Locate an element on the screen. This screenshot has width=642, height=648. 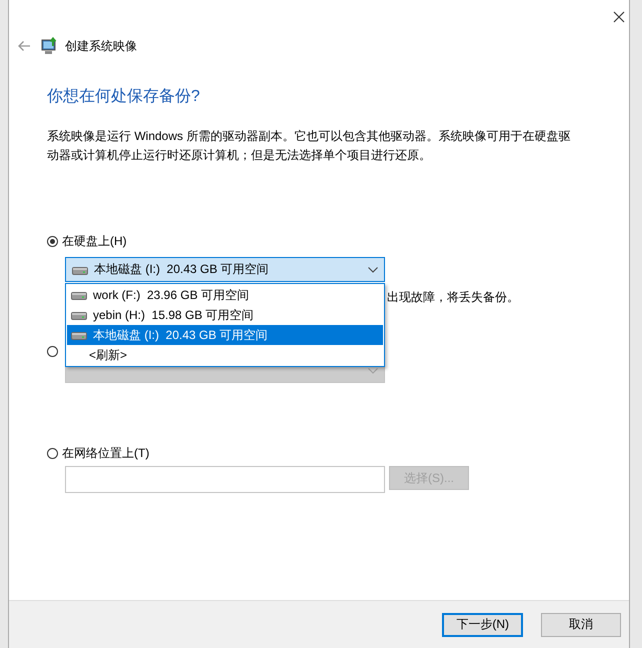
warning-text: 出现故障，将丢失备份。 is located at coordinates (453, 297).